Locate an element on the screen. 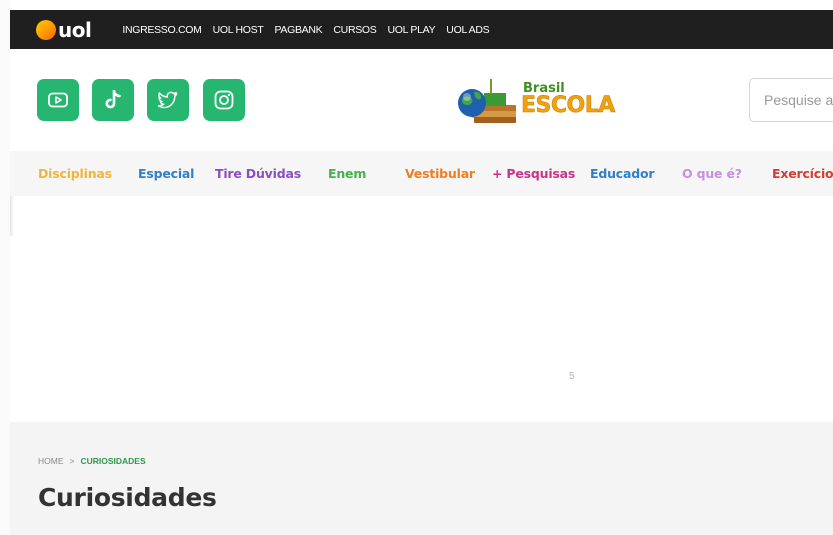 The width and height of the screenshot is (833, 535). brand-escola-text: ESCOLA is located at coordinates (568, 106).